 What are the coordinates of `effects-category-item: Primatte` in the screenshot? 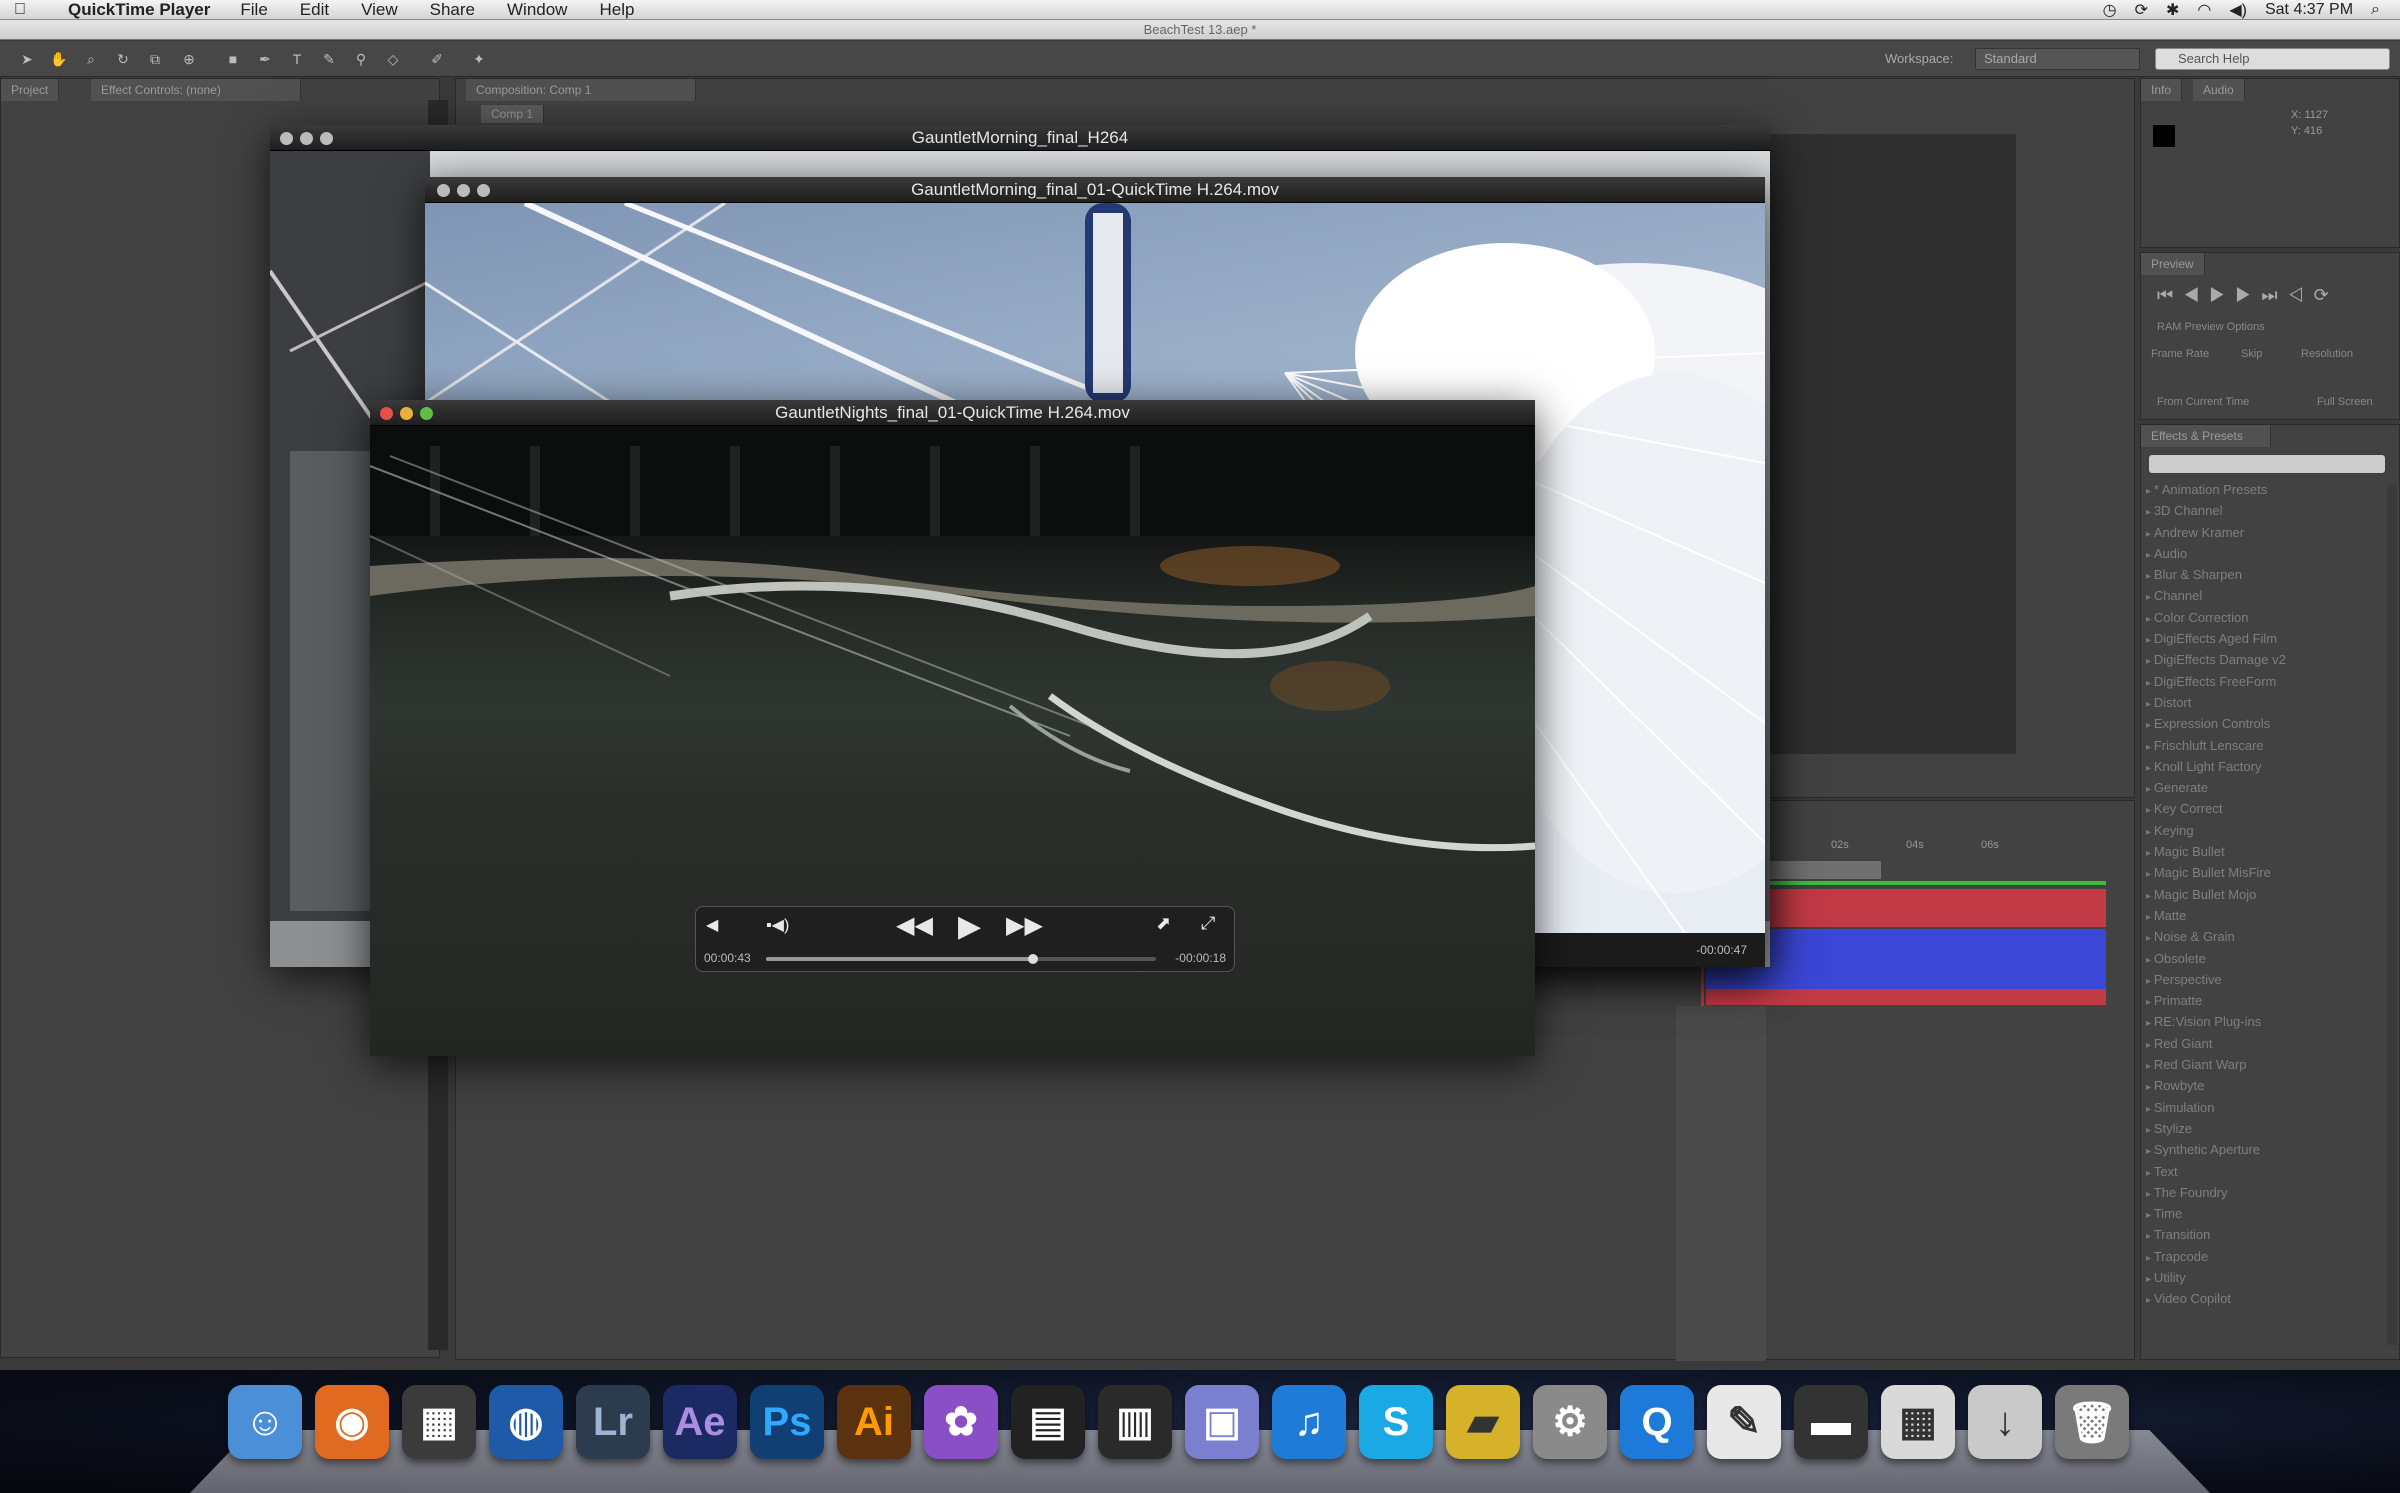 It's located at (2261, 1000).